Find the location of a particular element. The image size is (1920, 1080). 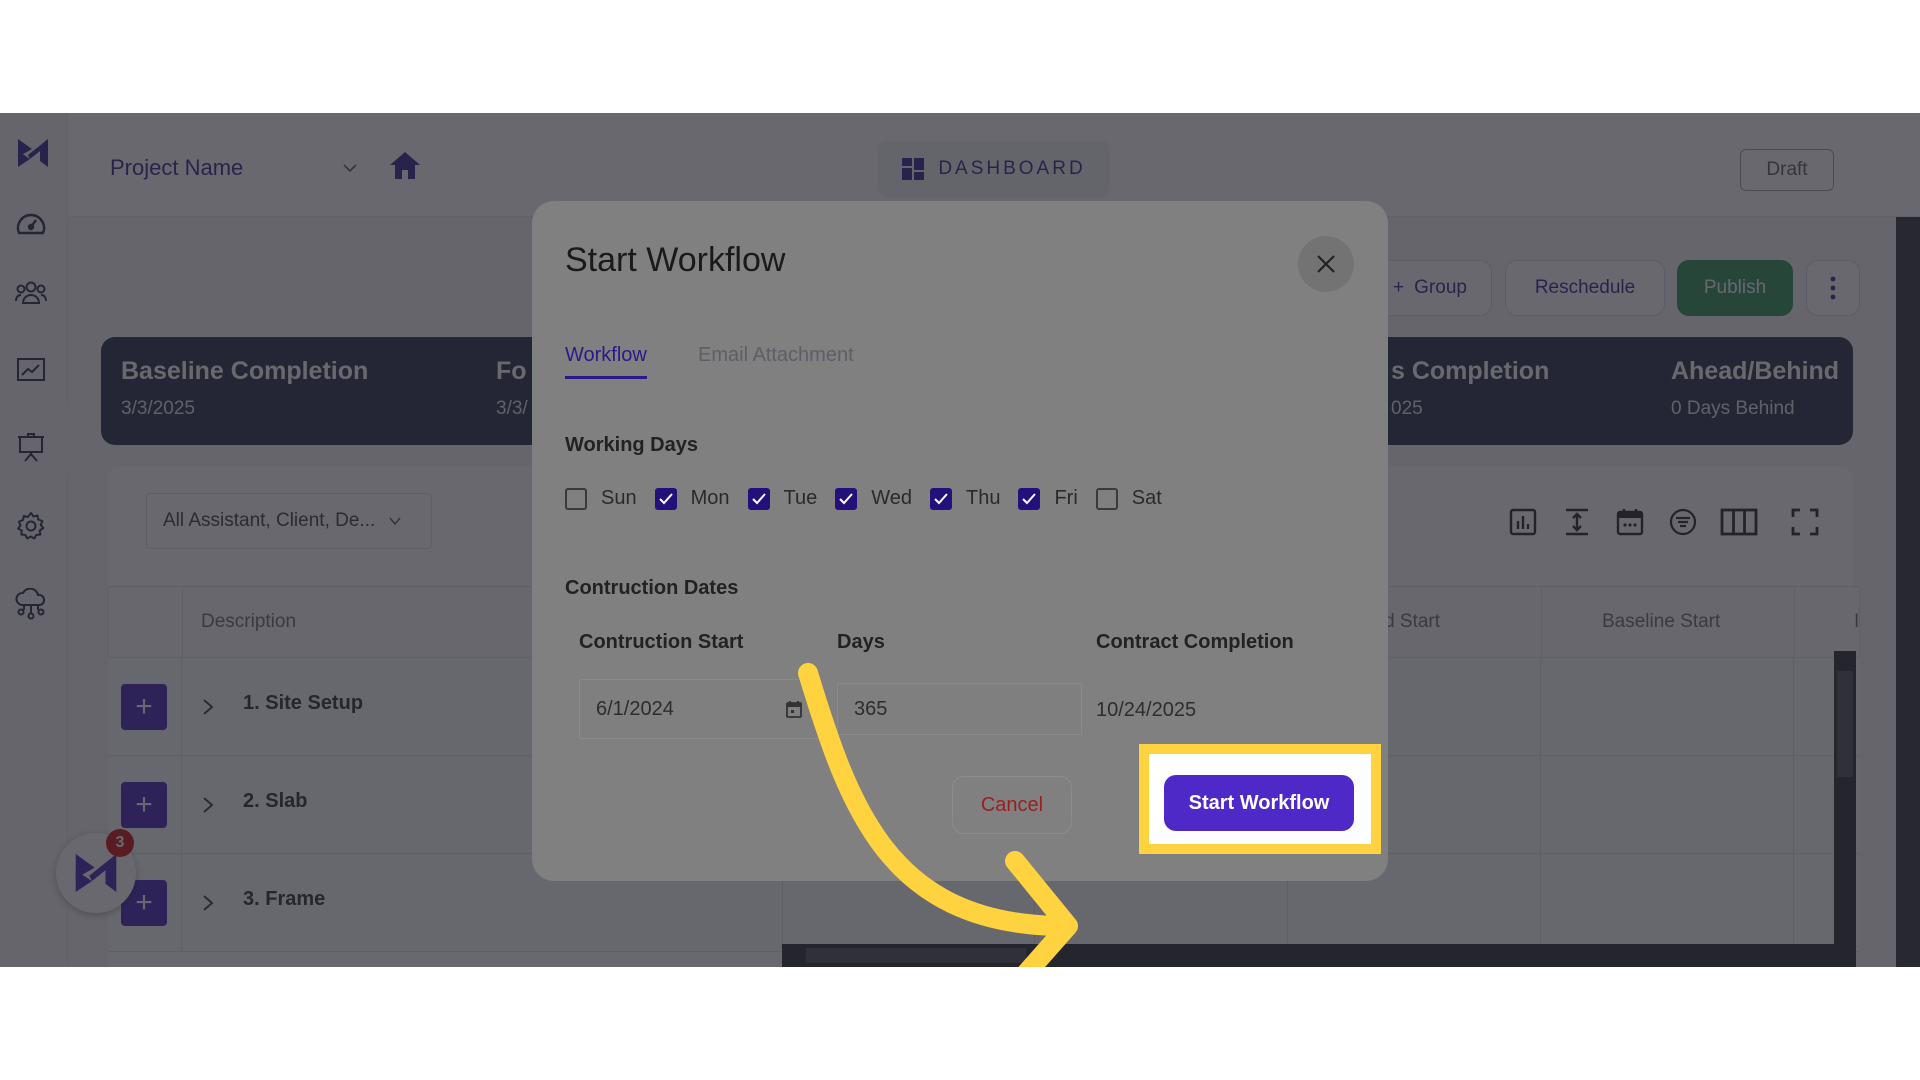

day-label: Sun is located at coordinates (619, 498).